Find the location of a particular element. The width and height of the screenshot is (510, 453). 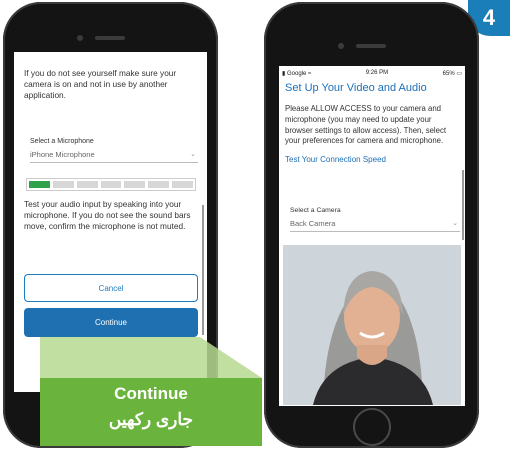

continue-callout: Continue جاری رکھیں is located at coordinates (151, 412).